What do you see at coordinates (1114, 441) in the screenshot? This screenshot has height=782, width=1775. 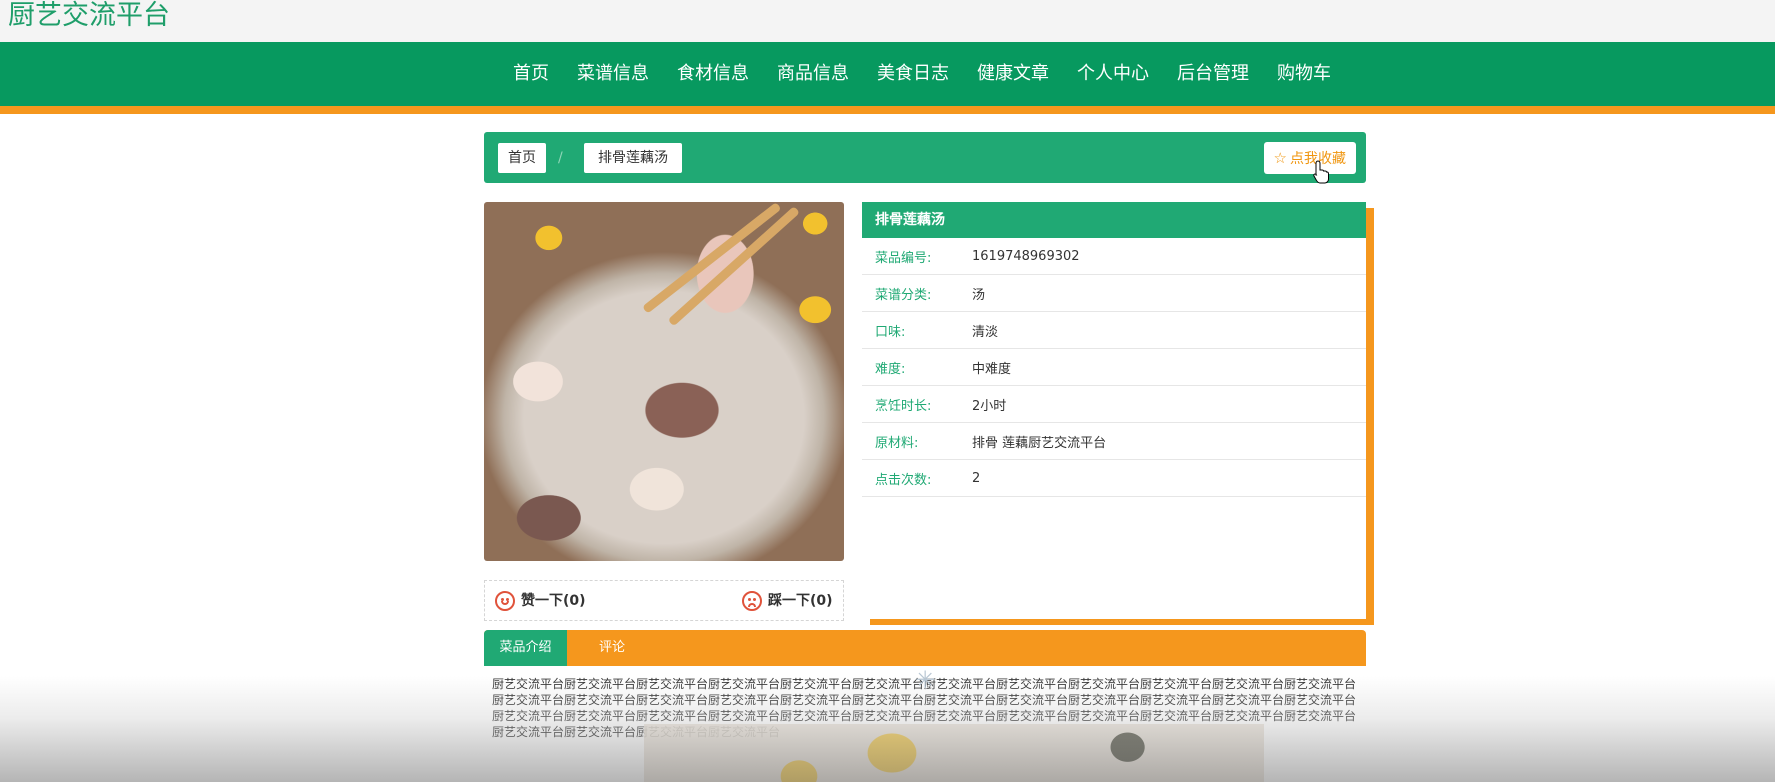 I see `info-row: 原材料: 排骨 莲藕厨艺交流平台` at bounding box center [1114, 441].